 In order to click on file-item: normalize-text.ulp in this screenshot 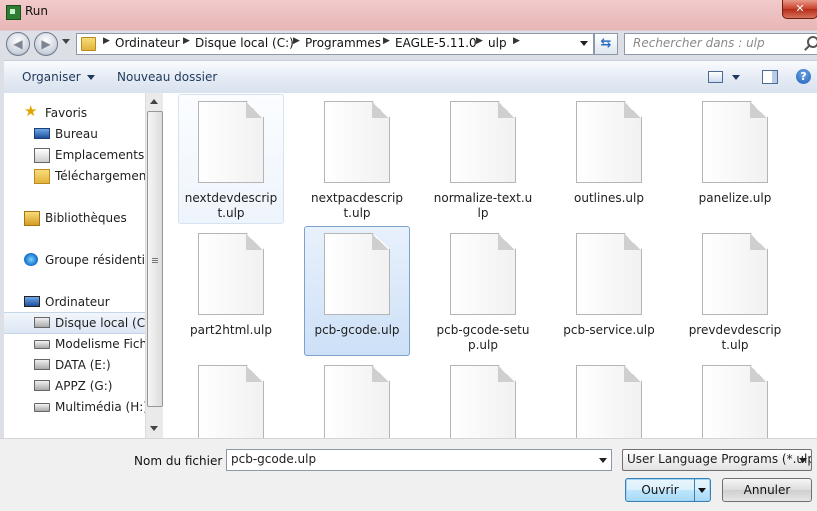, I will do `click(483, 159)`.